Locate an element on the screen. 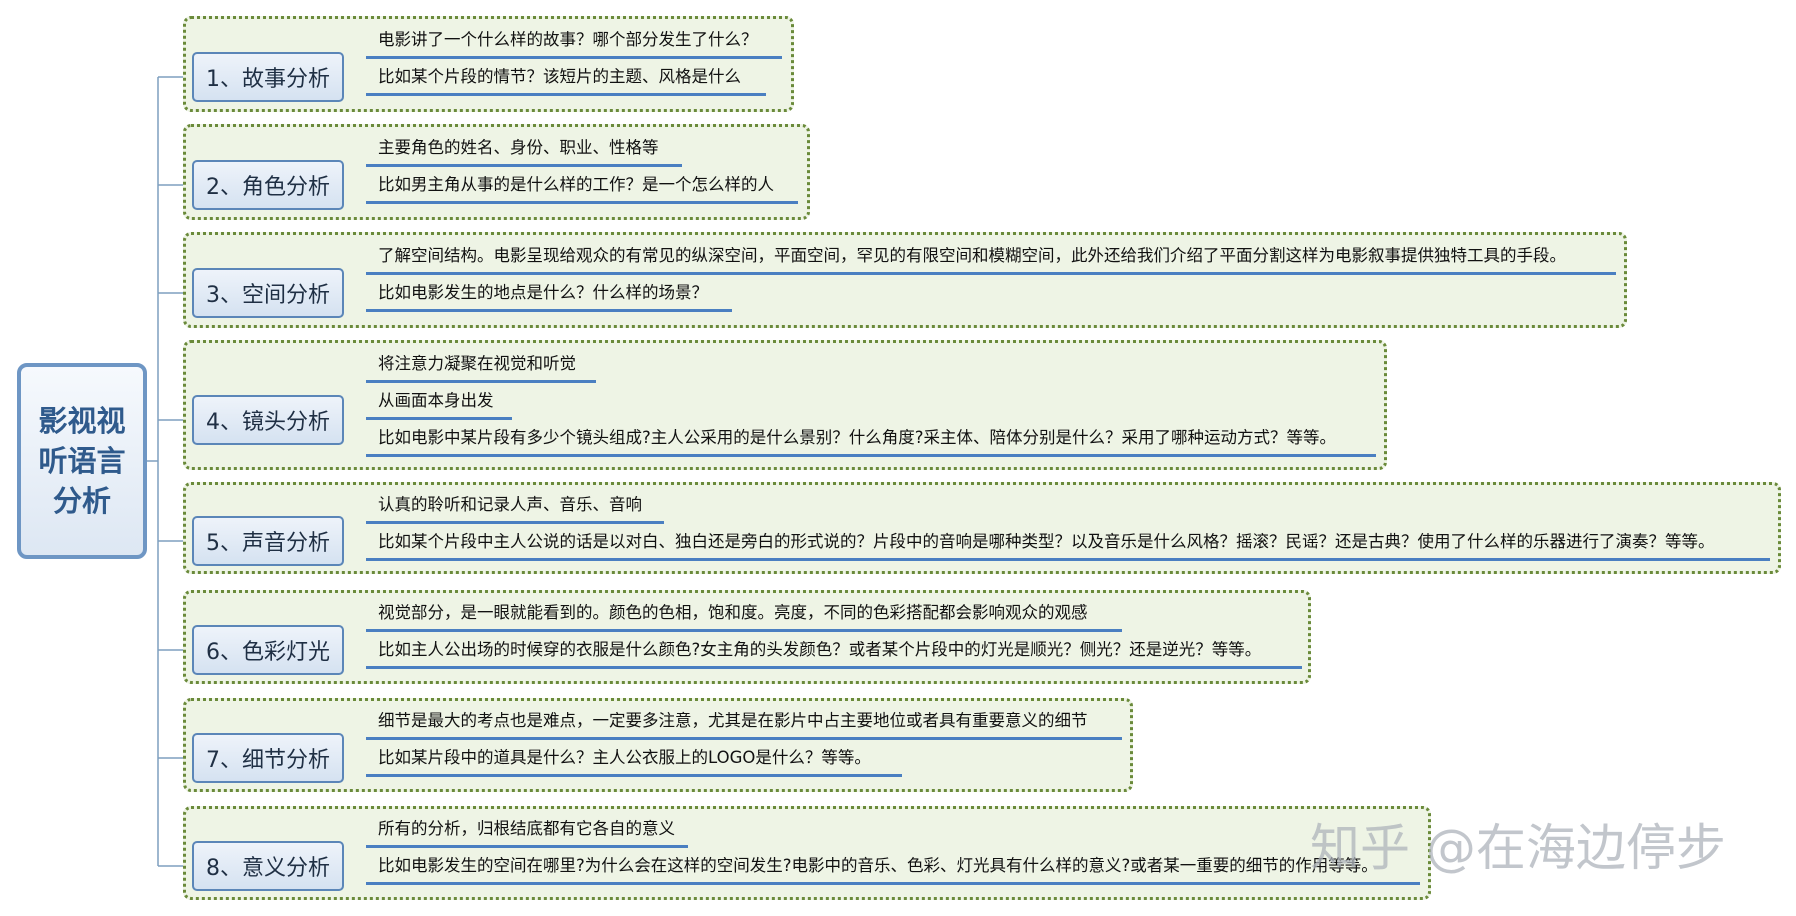 The width and height of the screenshot is (1796, 916). topic-sound-analysis: 5、声音分析 is located at coordinates (268, 541).